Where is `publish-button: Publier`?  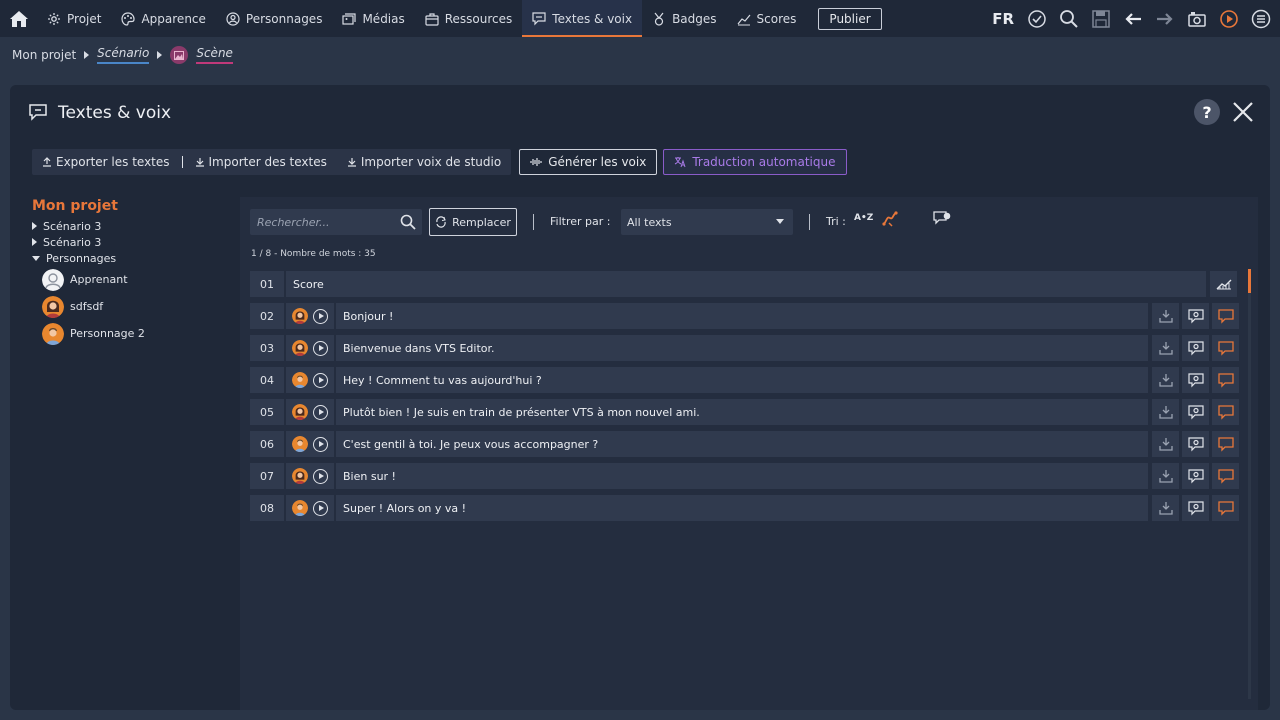 publish-button: Publier is located at coordinates (850, 18).